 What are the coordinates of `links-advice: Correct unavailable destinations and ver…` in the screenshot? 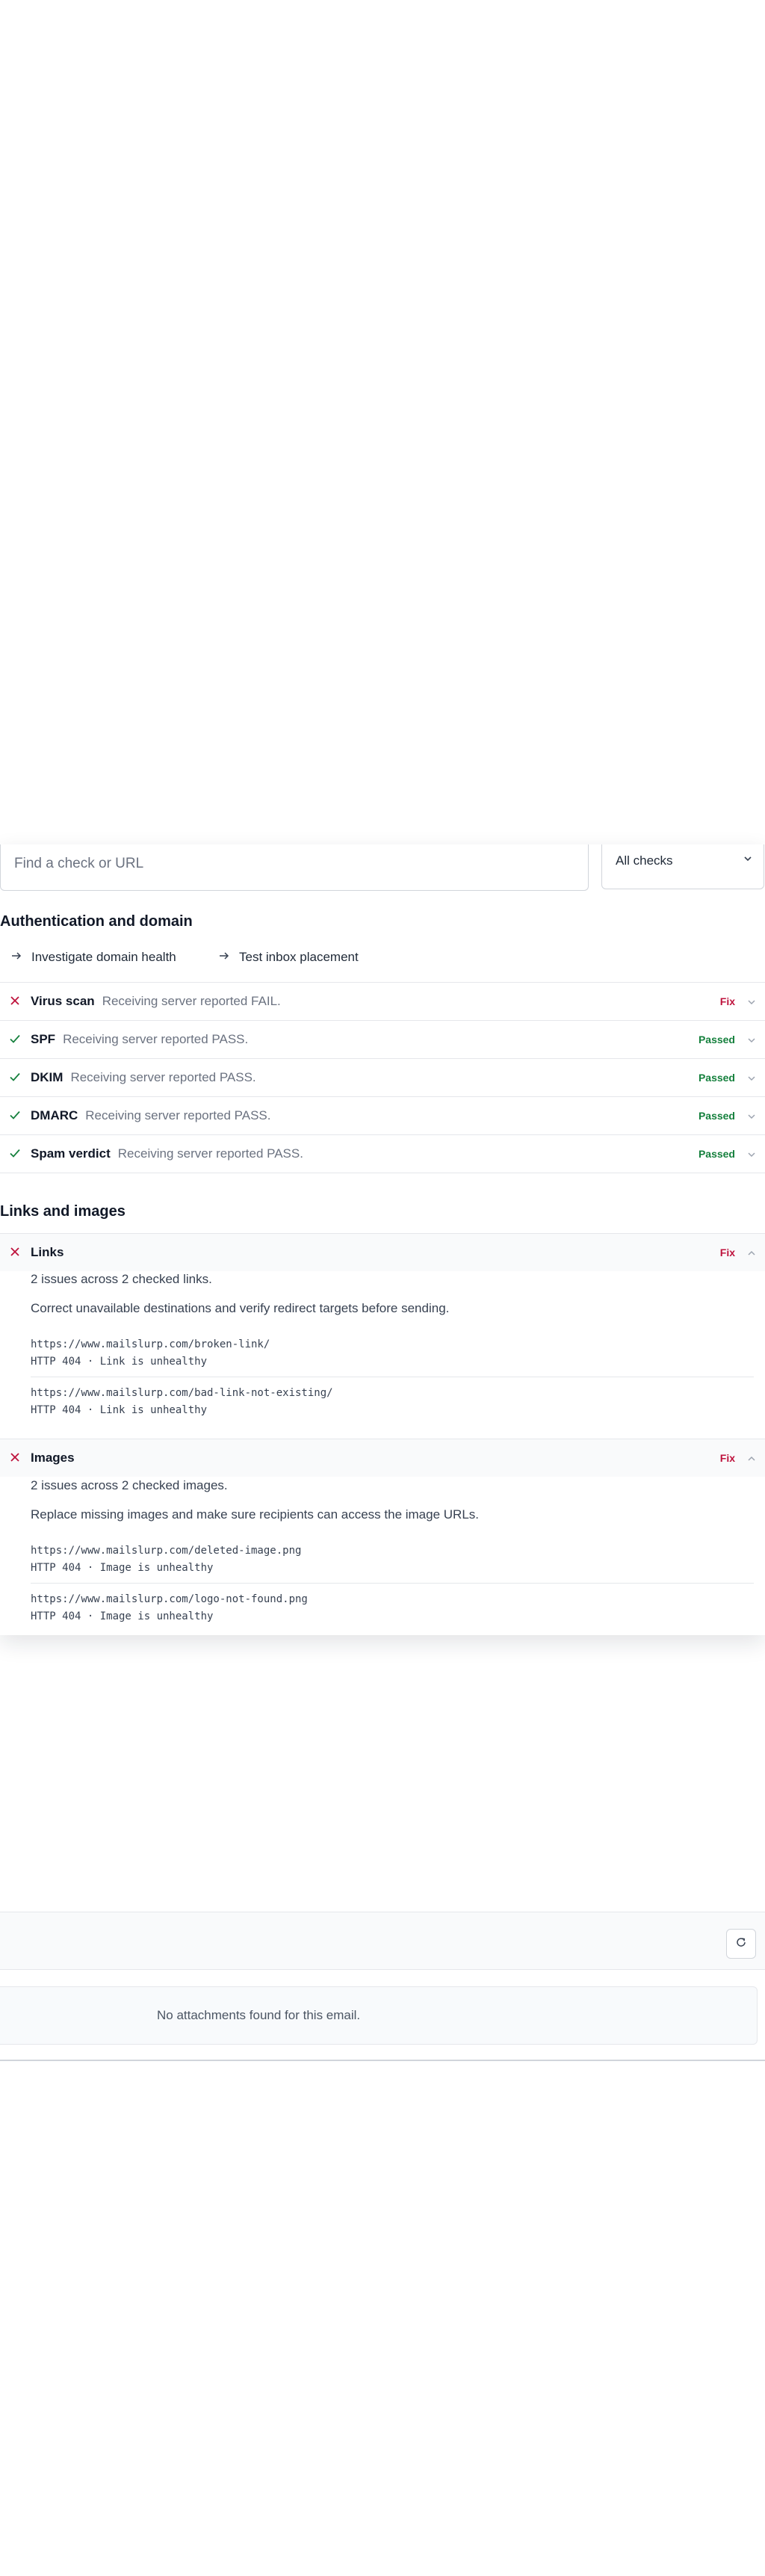 It's located at (240, 1308).